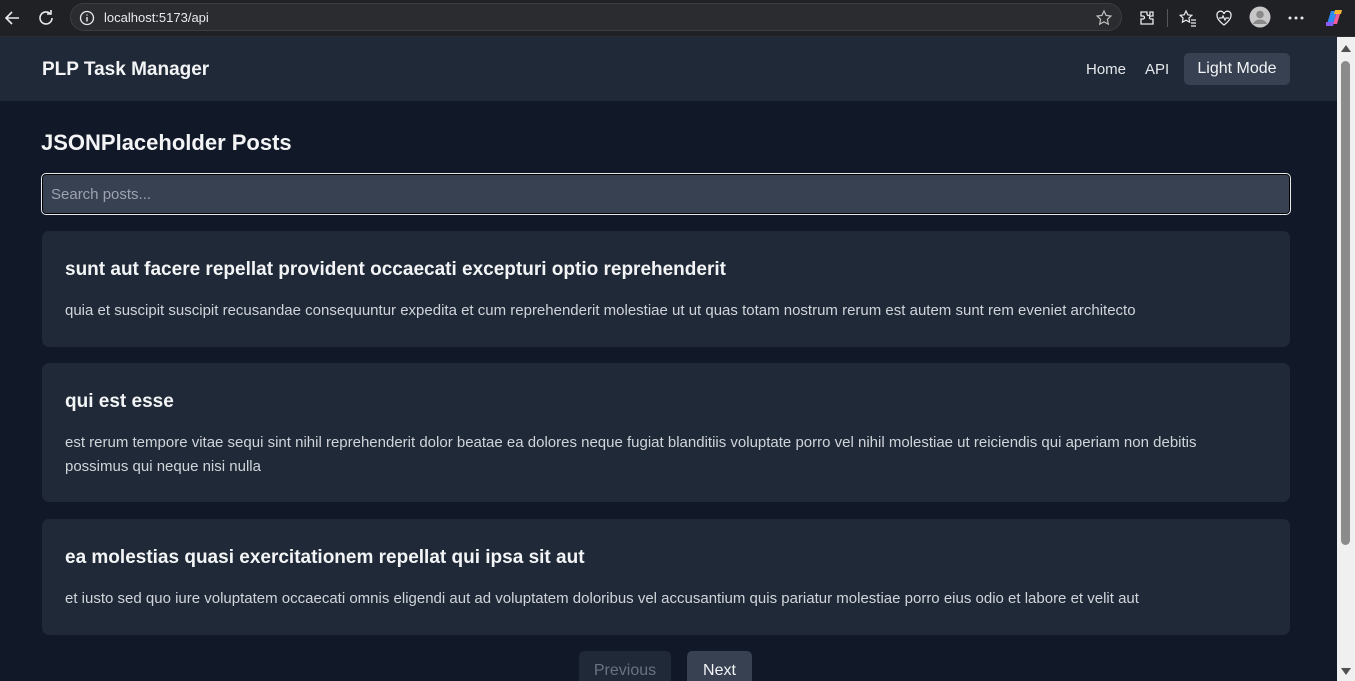 The width and height of the screenshot is (1355, 681). Describe the element at coordinates (1104, 20) in the screenshot. I see `star-icon` at that location.